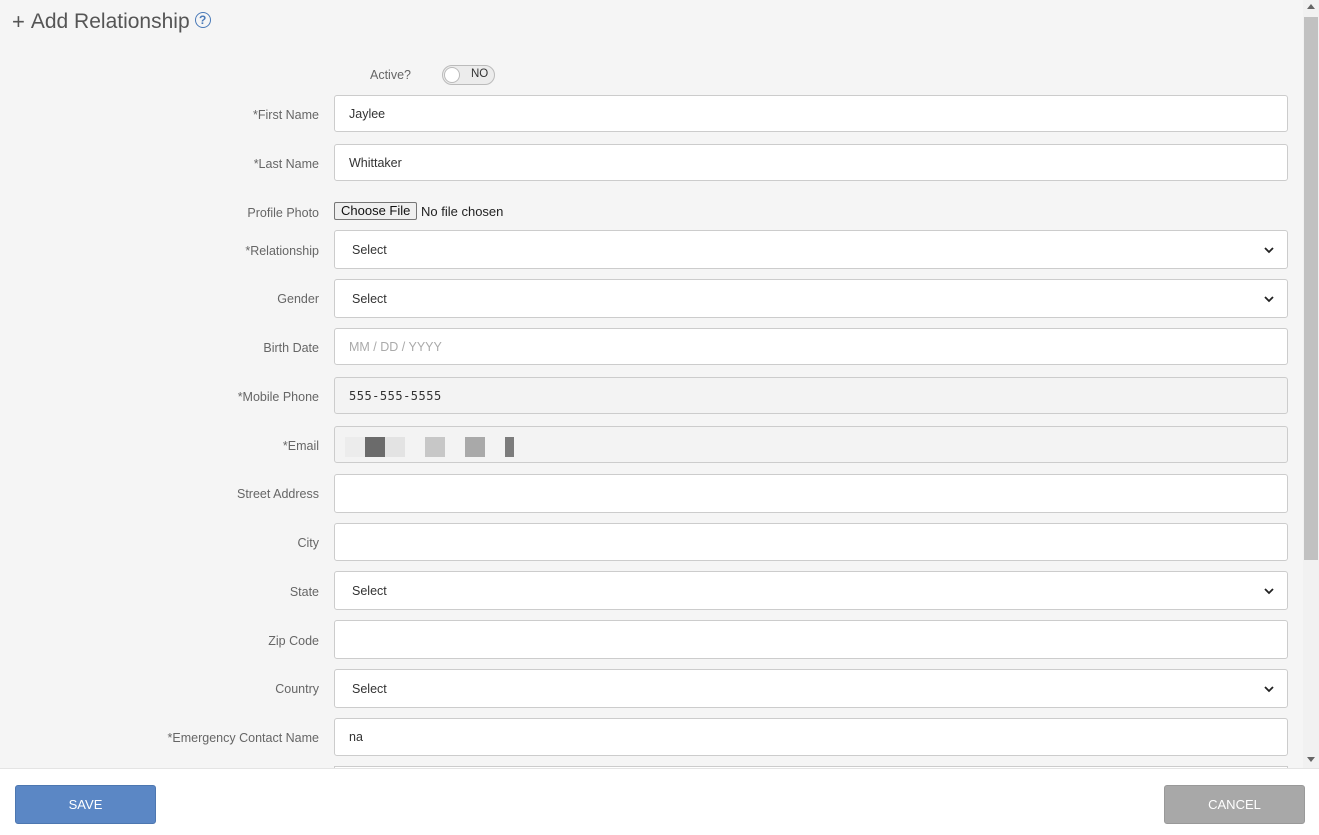  Describe the element at coordinates (1234, 804) in the screenshot. I see `cancel-button: CANCEL` at that location.